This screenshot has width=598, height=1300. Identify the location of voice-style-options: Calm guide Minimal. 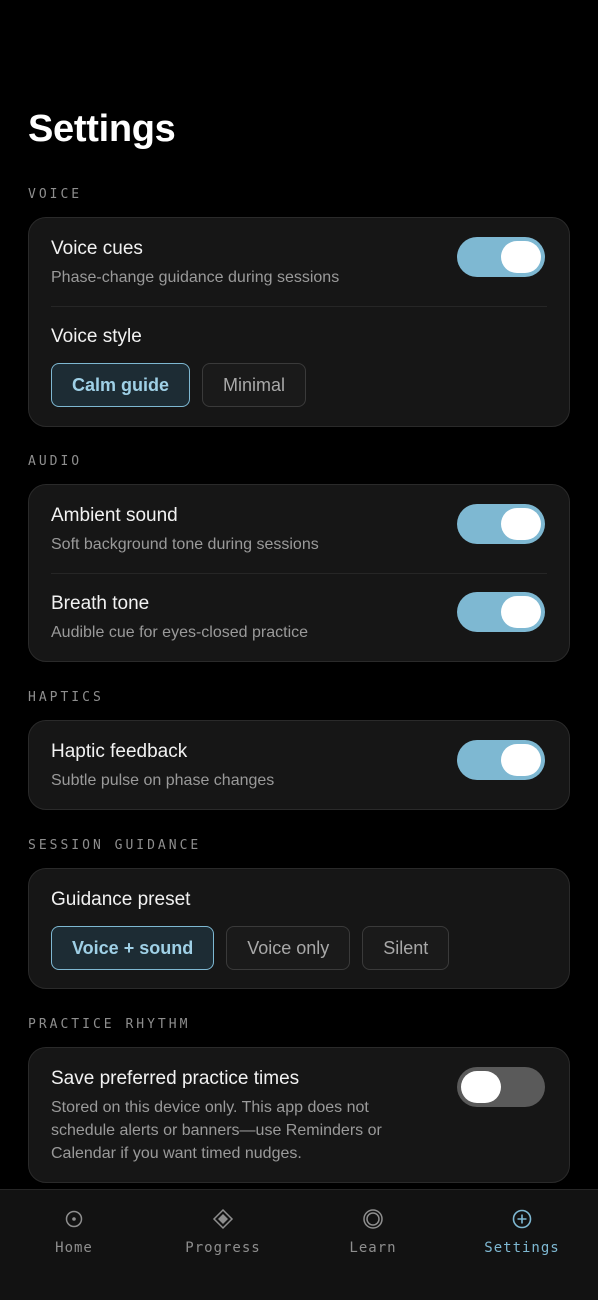
(179, 385).